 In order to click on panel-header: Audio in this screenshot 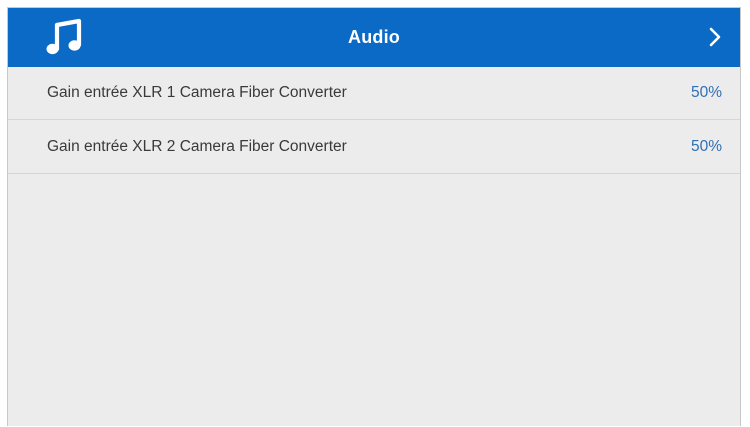, I will do `click(374, 37)`.